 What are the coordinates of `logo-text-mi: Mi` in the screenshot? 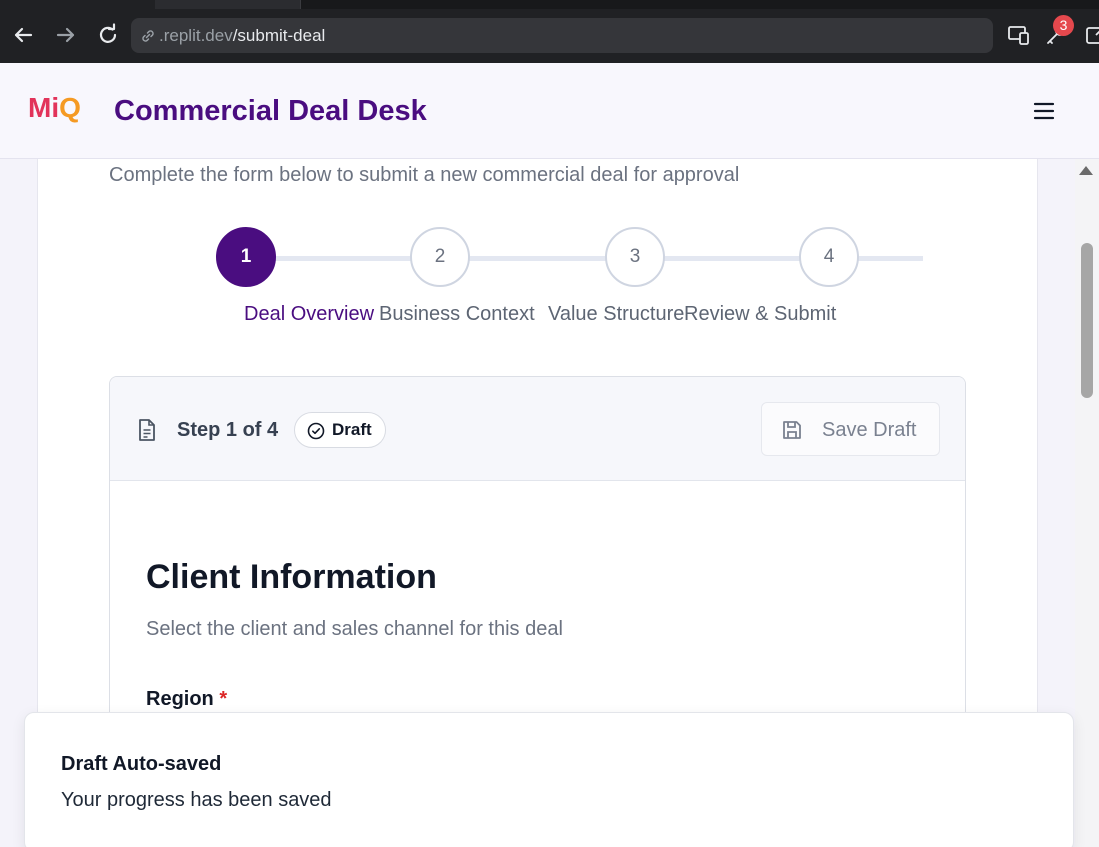 It's located at (44, 107).